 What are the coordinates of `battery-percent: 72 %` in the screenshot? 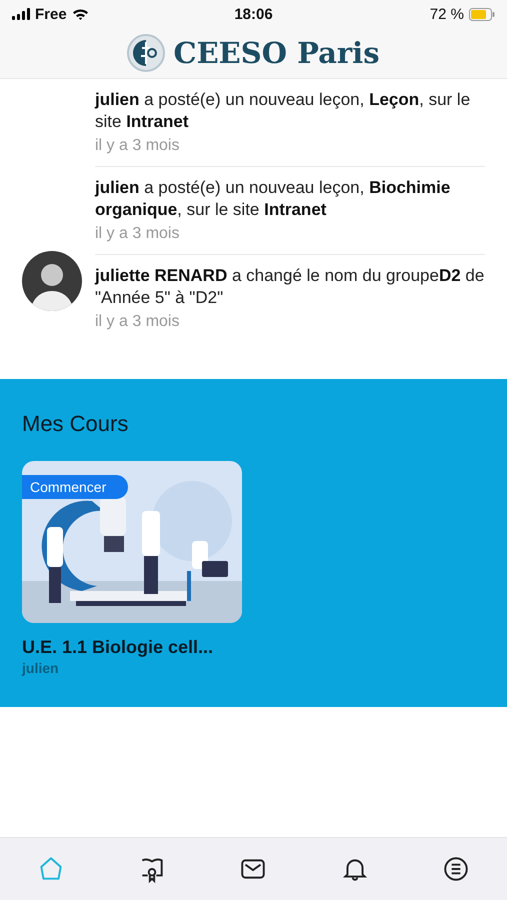 It's located at (447, 14).